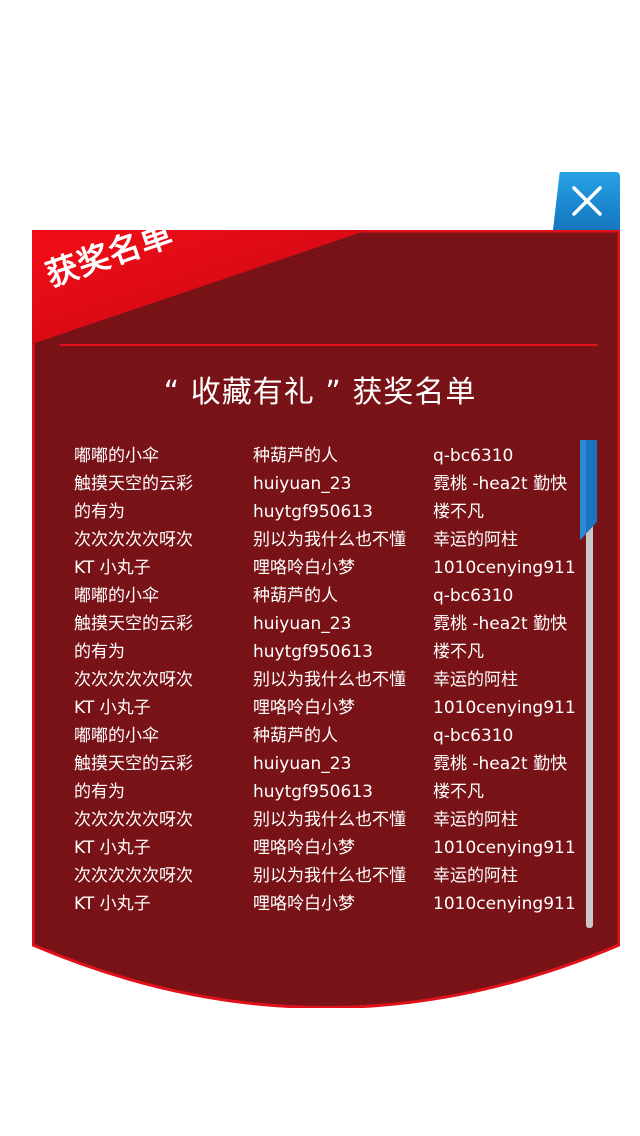 This screenshot has width=640, height=1136. I want to click on close-button, so click(586, 201).